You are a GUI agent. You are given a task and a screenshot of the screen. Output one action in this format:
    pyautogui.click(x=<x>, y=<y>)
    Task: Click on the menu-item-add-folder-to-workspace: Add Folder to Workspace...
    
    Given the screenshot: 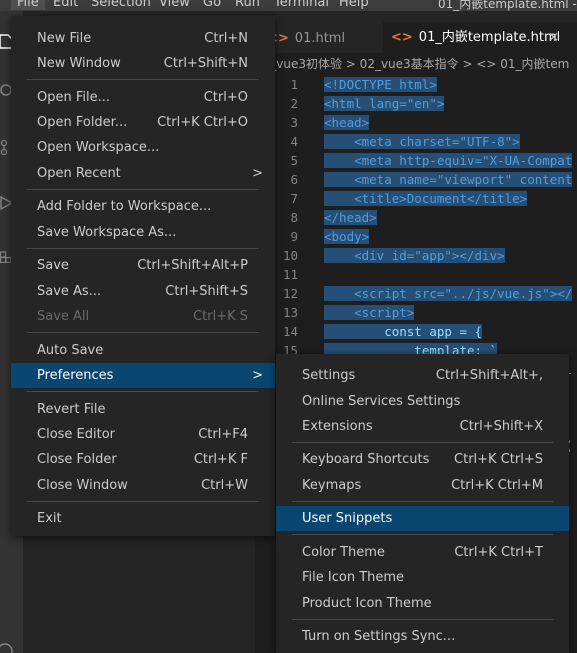 What is the action you would take?
    pyautogui.click(x=143, y=206)
    